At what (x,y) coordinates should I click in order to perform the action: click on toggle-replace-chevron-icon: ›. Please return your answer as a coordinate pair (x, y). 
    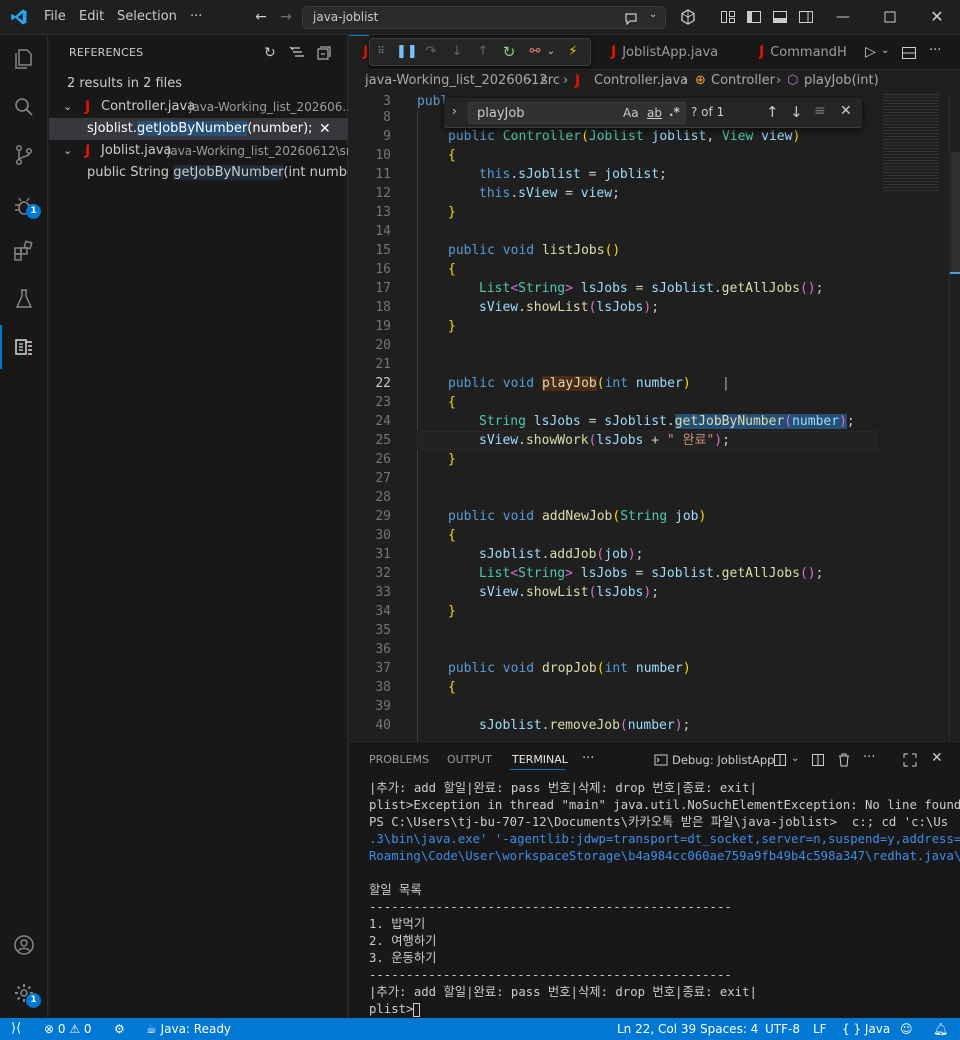
    Looking at the image, I should click on (454, 111).